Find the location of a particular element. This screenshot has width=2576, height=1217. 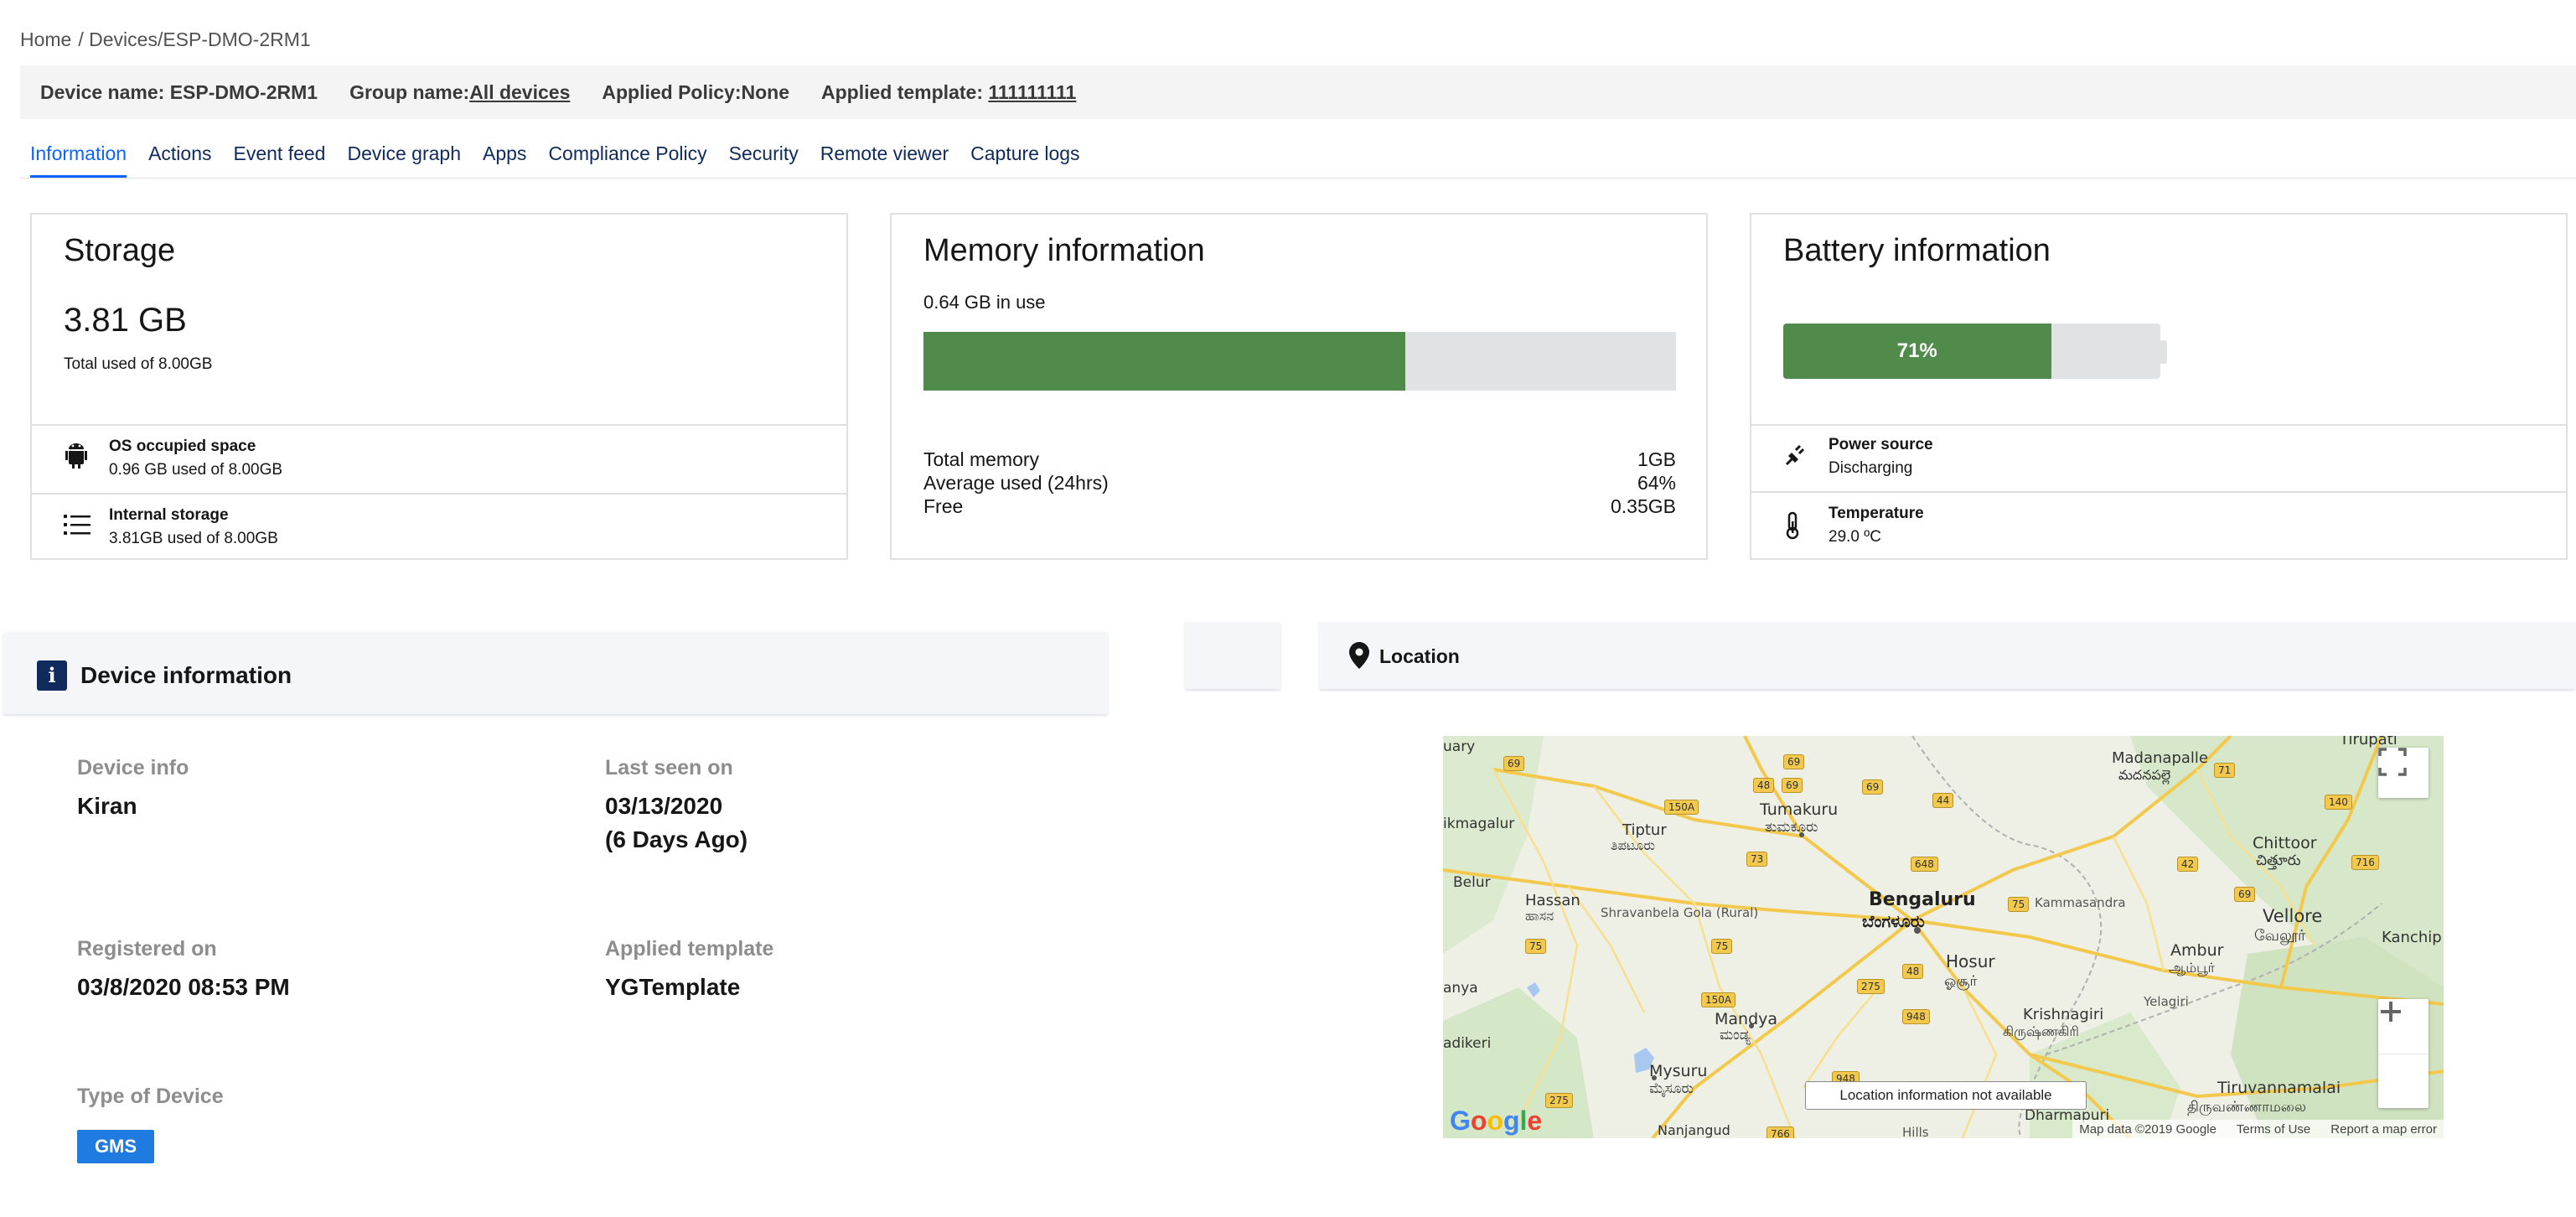

map-label-krishnagiri: Krishnagiri is located at coordinates (2063, 1014).